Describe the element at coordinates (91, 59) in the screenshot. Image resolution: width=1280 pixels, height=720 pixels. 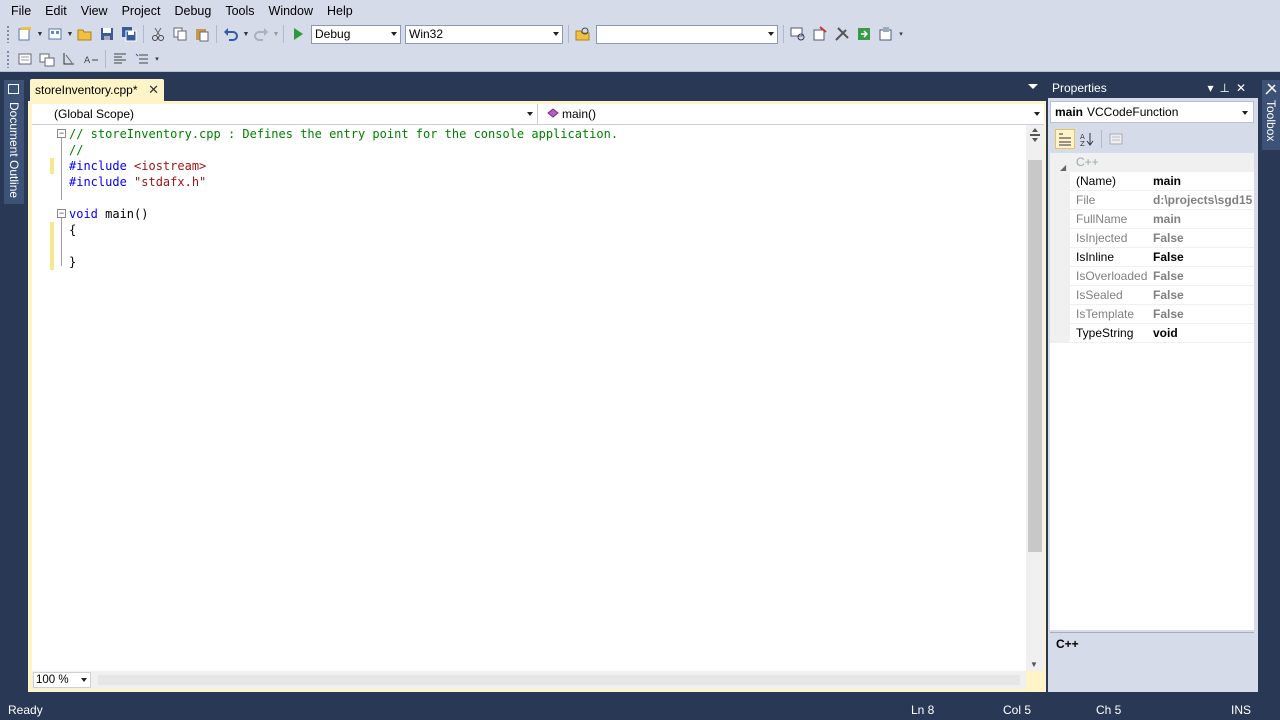
I see `complete-word-icon: A` at that location.